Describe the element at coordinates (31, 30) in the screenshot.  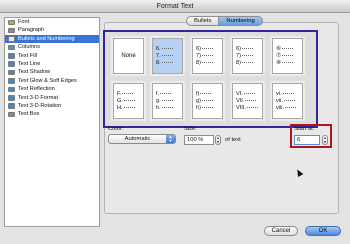
I see `sidebar-item-label: Paragraph` at that location.